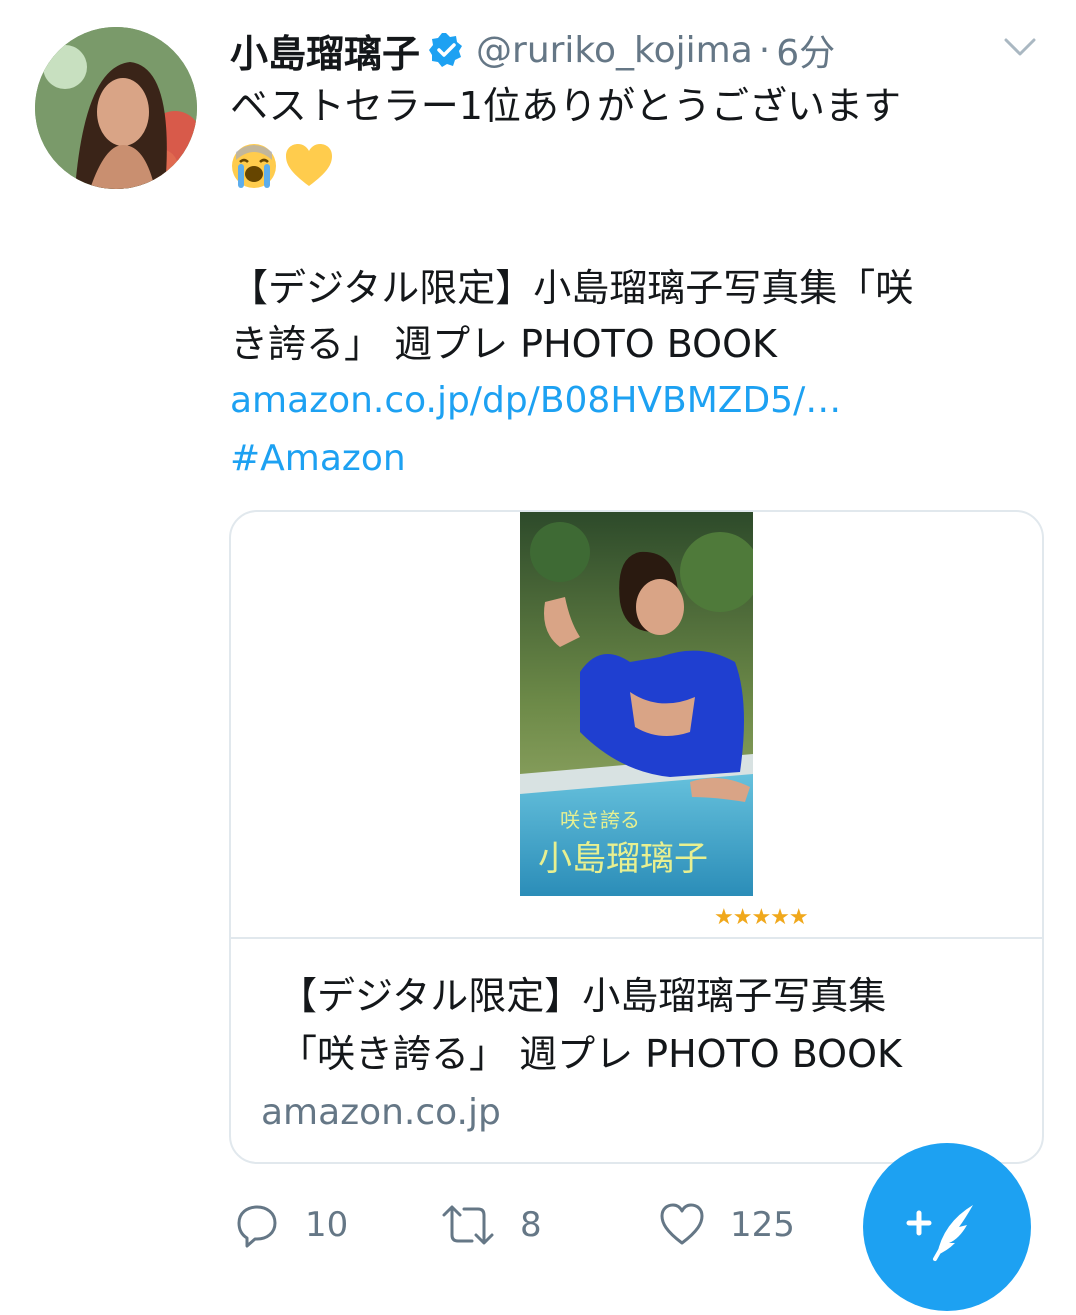 This screenshot has height=1315, width=1076. I want to click on retweet-icon, so click(468, 1225).